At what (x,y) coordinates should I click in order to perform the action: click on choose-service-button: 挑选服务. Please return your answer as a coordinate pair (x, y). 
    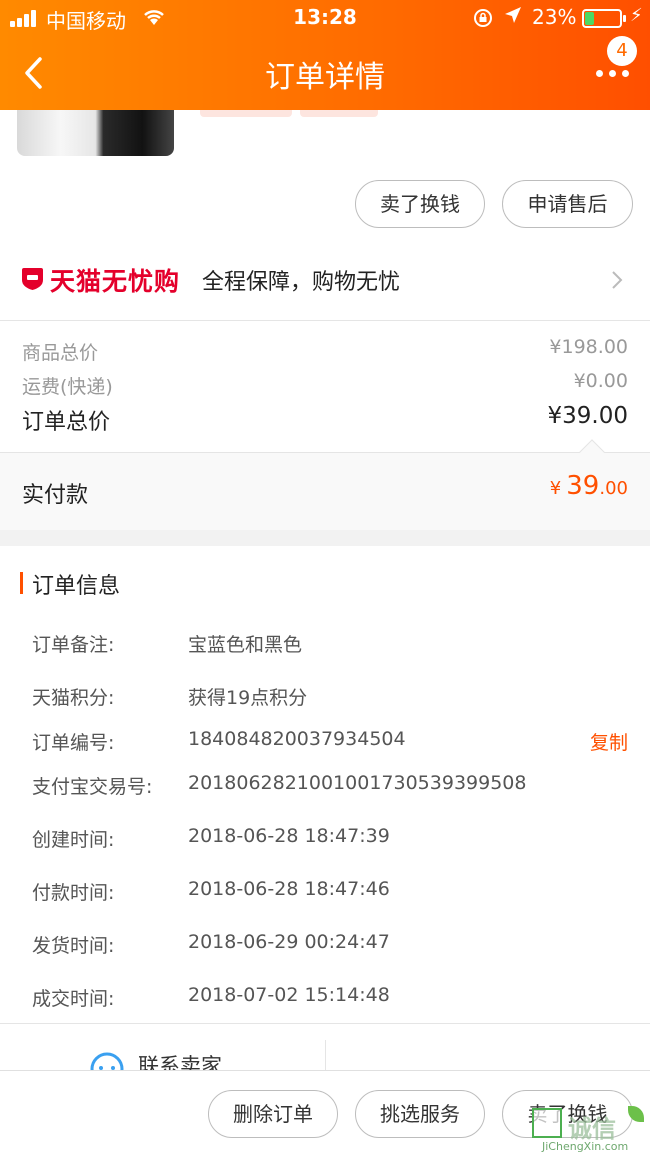
    Looking at the image, I should click on (420, 1114).